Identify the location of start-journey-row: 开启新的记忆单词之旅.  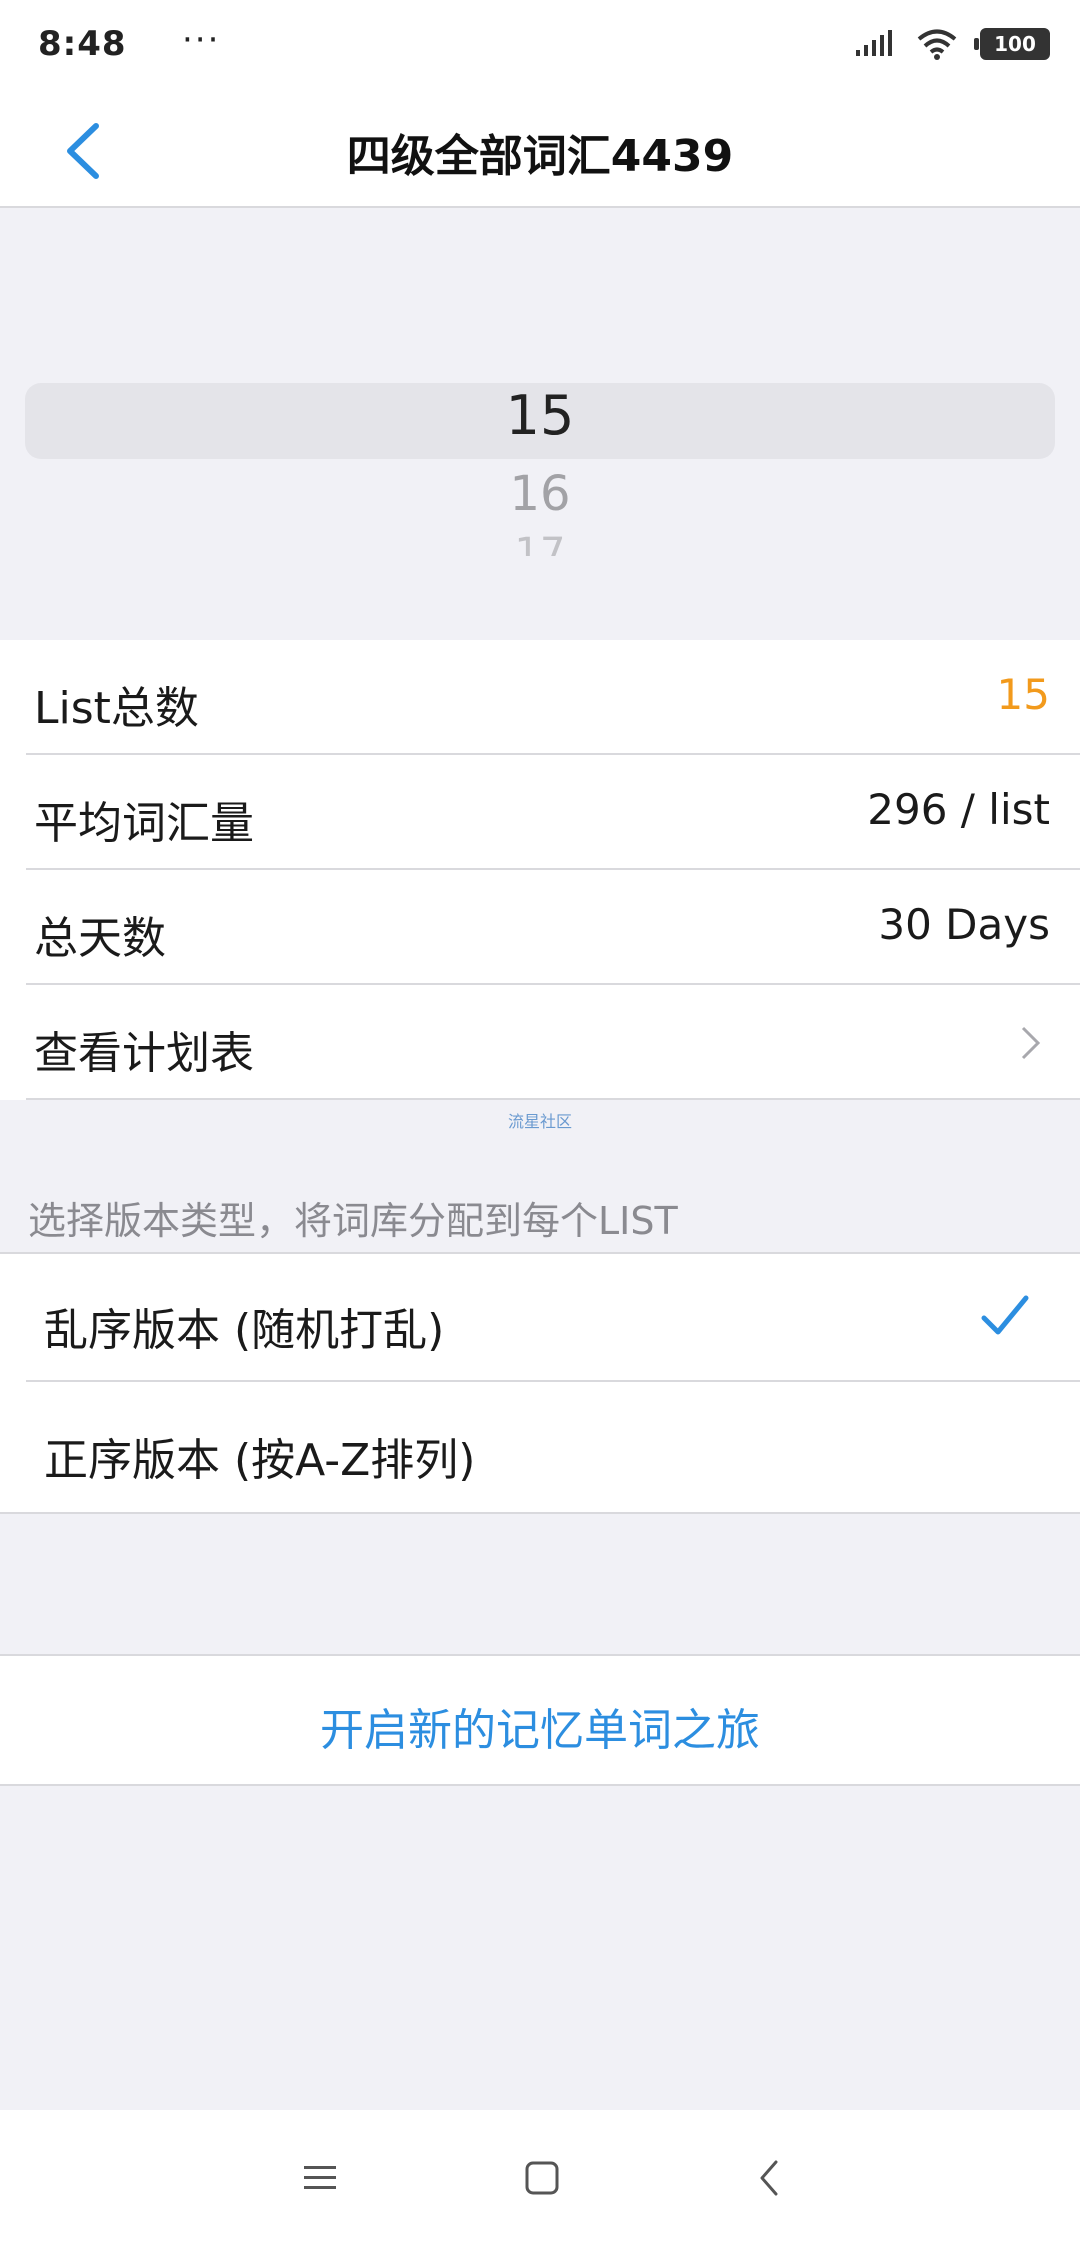
(540, 1720).